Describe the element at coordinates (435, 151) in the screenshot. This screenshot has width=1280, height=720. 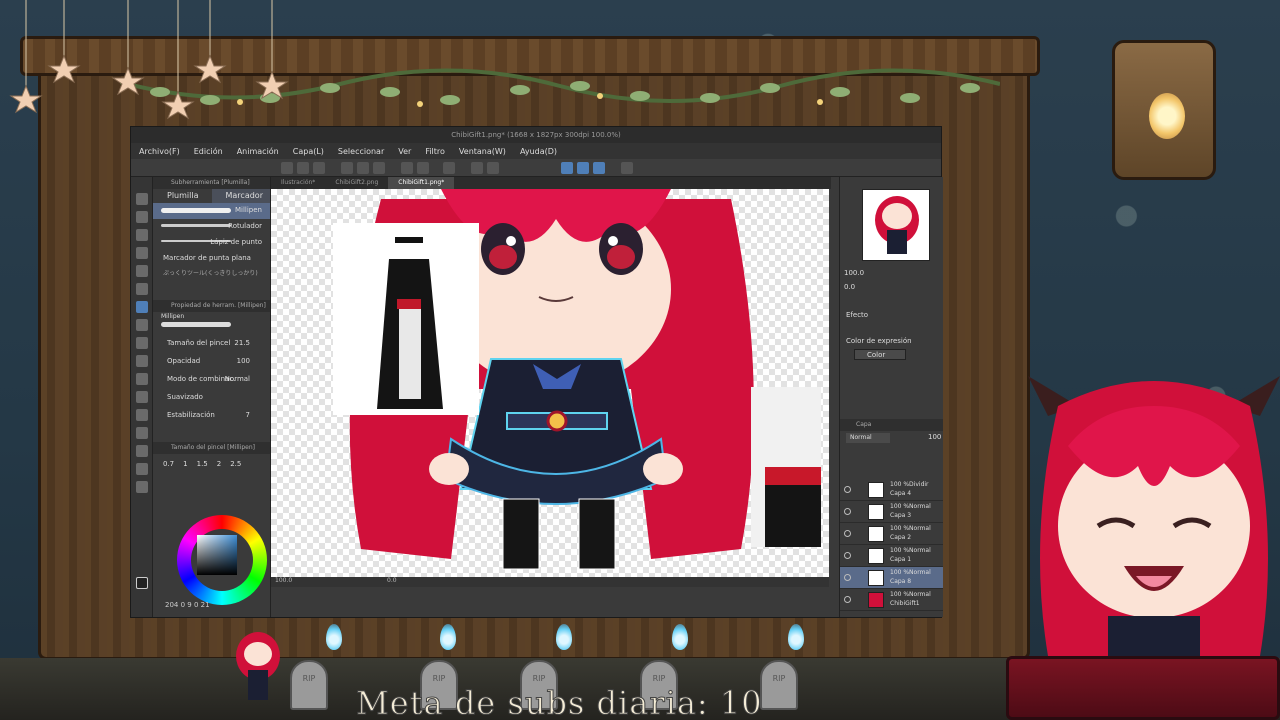
I see `menu-filtro: Filtro` at that location.